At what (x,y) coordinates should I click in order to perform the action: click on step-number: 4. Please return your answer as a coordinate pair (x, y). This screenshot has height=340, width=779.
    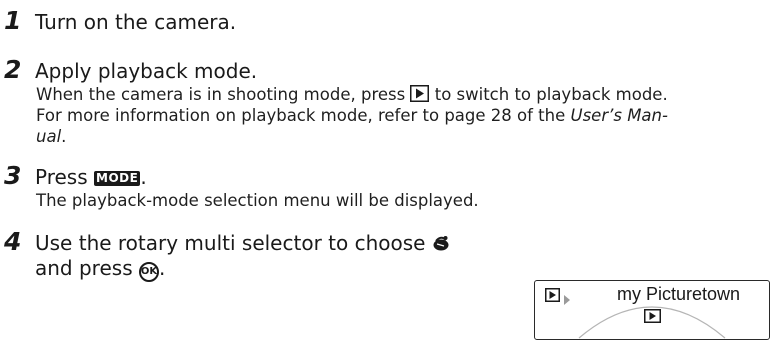
    Looking at the image, I should click on (13, 241).